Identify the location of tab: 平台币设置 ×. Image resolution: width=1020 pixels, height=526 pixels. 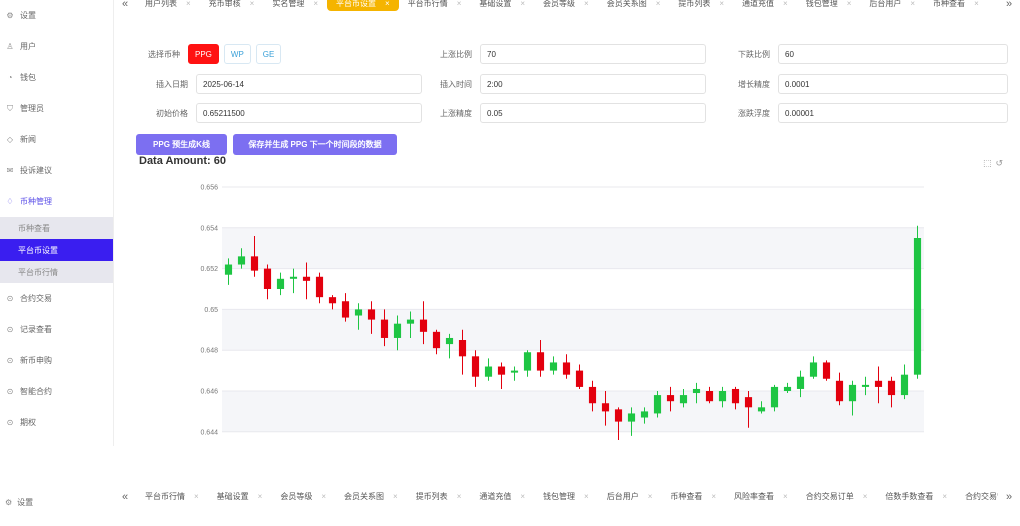
(363, 5).